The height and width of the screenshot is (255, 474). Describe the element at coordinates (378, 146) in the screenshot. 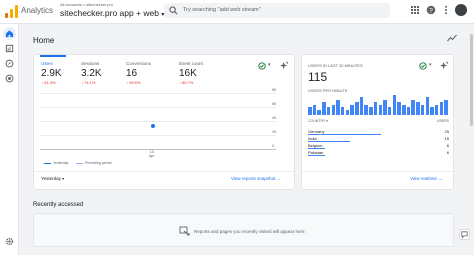

I see `table-row: Belgium 6` at that location.